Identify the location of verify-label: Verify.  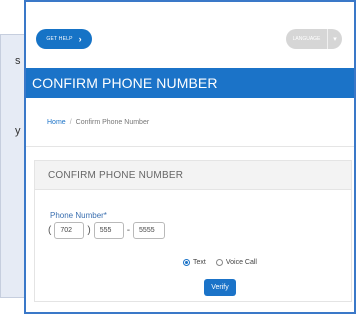
(220, 287).